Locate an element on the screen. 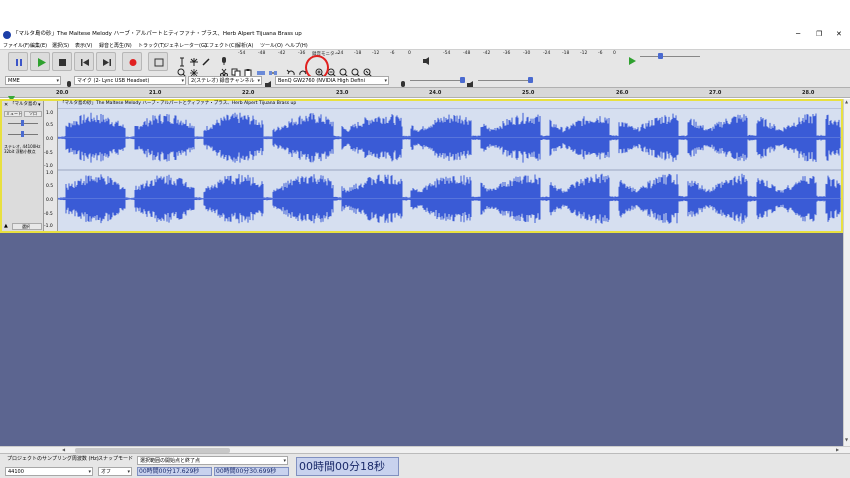  recording-device-select: マイク (2- Lync USB Headset) ▾ is located at coordinates (130, 80).